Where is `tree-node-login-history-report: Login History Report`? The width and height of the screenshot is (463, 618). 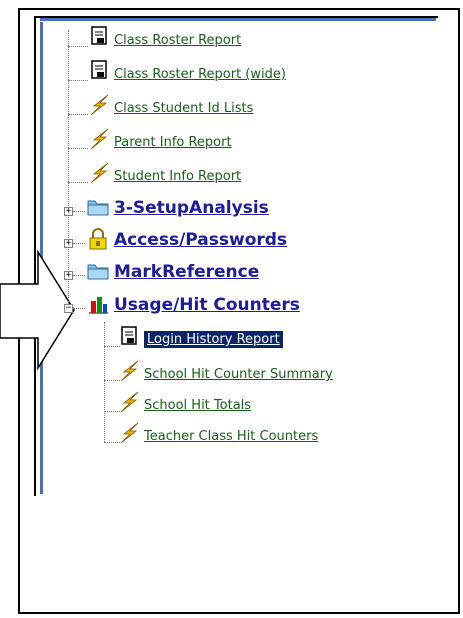
tree-node-login-history-report: Login History Report is located at coordinates (200, 337).